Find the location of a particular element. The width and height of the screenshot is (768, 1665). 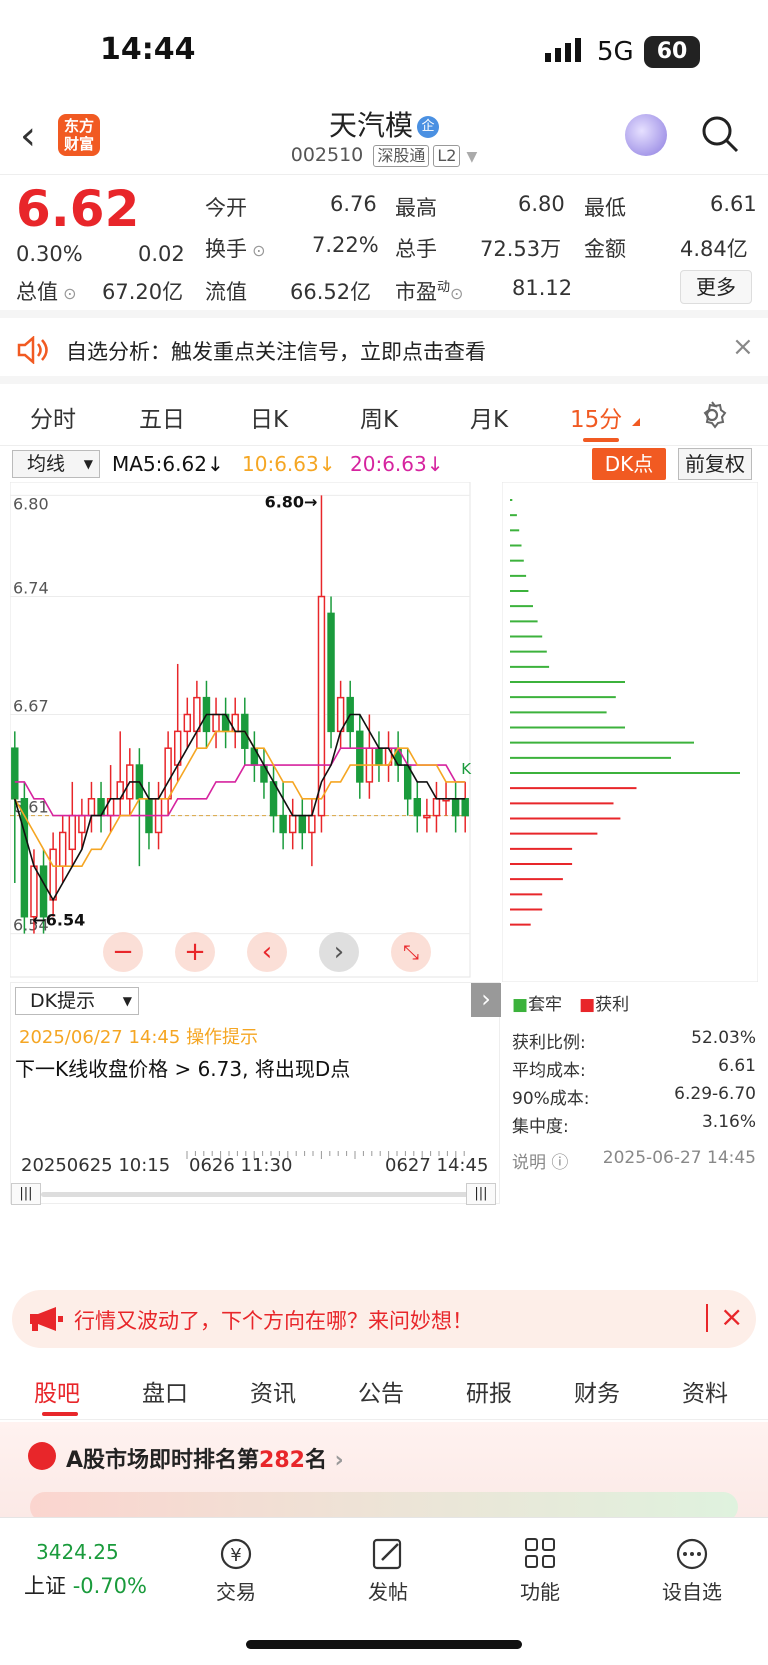

dk-hint-selector: DK提示 ▼ is located at coordinates (77, 1001).